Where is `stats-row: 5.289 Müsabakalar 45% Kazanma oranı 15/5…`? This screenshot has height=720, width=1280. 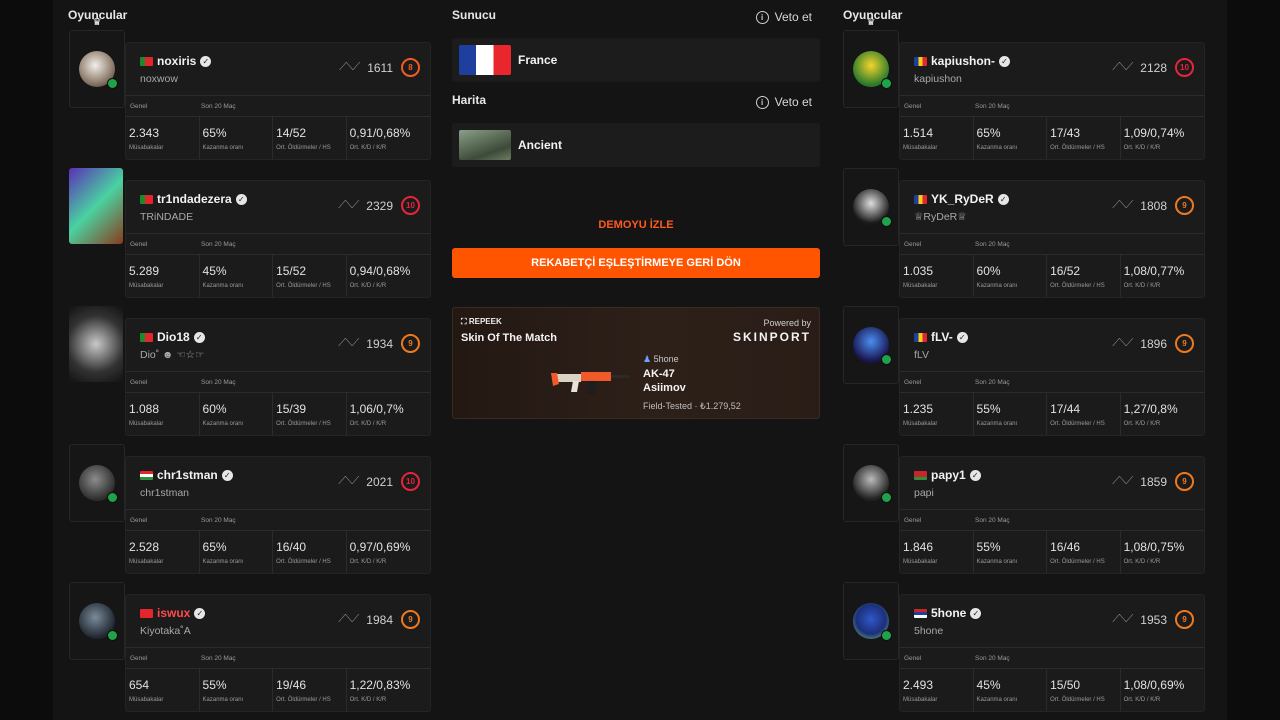 stats-row: 5.289 Müsabakalar 45% Kazanma oranı 15/5… is located at coordinates (278, 276).